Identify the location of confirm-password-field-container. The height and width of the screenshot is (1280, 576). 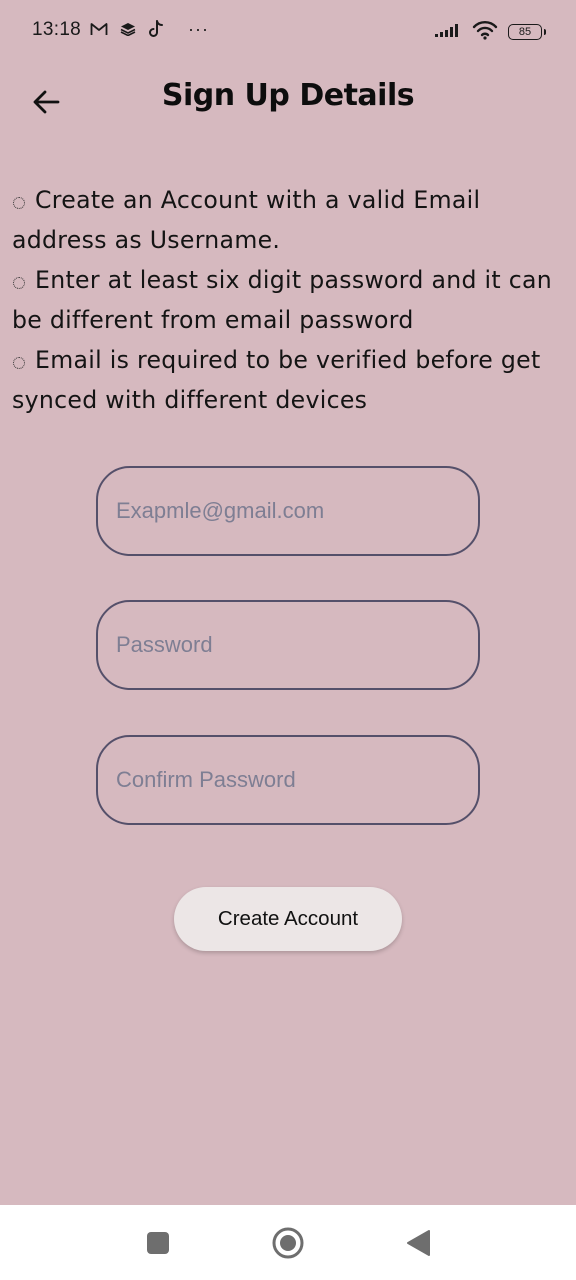
(288, 780).